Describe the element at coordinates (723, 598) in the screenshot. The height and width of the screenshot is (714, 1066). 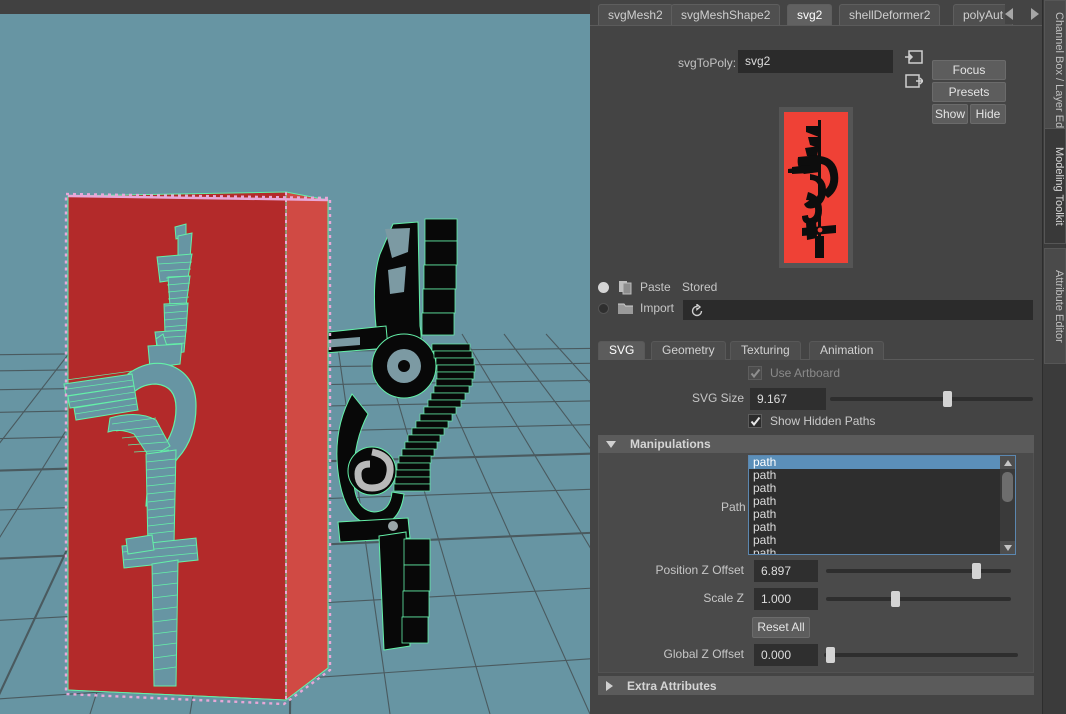
I see `scale-z-label: Scale Z` at that location.